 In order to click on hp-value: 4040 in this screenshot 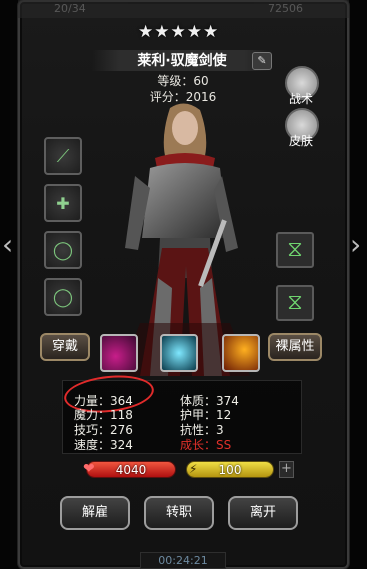, I will do `click(131, 470)`.